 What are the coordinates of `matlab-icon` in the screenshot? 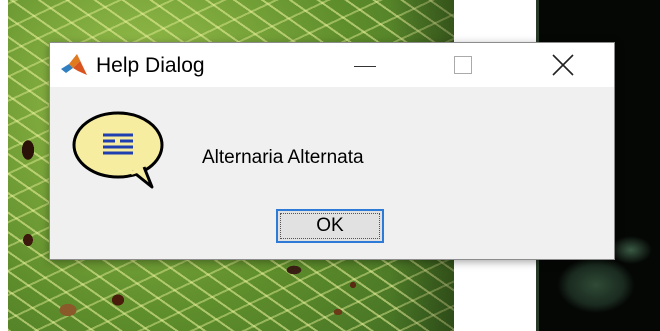 It's located at (74, 65).